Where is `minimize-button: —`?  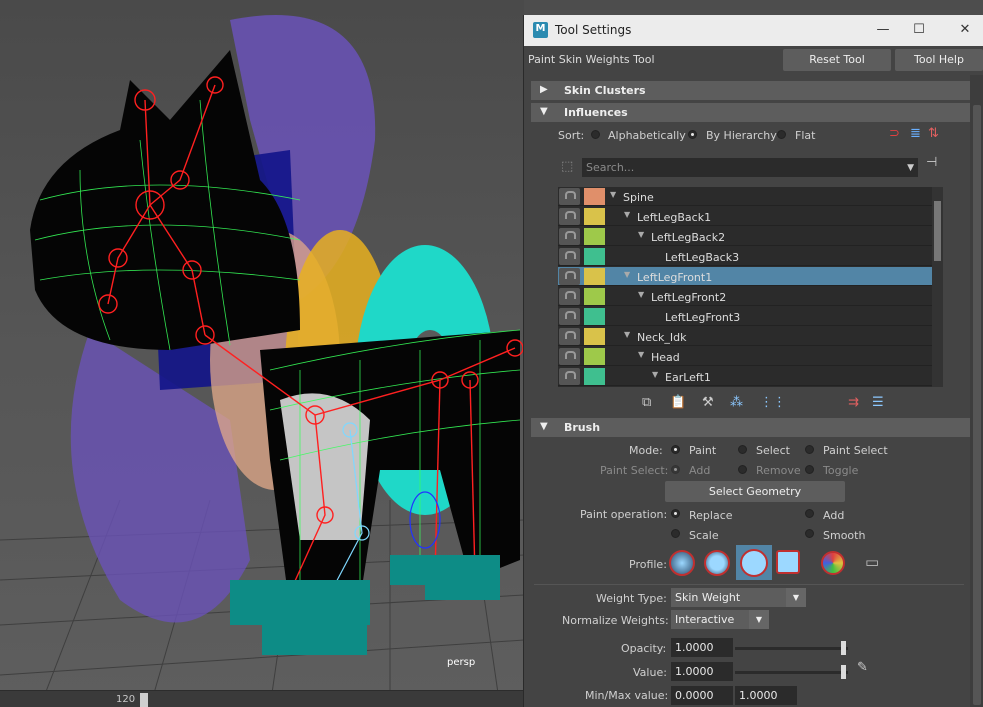 minimize-button: — is located at coordinates (883, 30).